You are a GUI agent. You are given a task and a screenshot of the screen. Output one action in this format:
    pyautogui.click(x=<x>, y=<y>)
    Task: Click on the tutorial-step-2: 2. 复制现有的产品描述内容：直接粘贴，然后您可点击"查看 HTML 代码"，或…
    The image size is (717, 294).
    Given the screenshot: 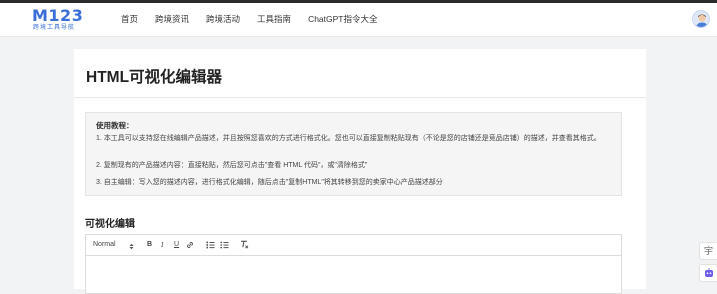 What is the action you would take?
    pyautogui.click(x=232, y=165)
    